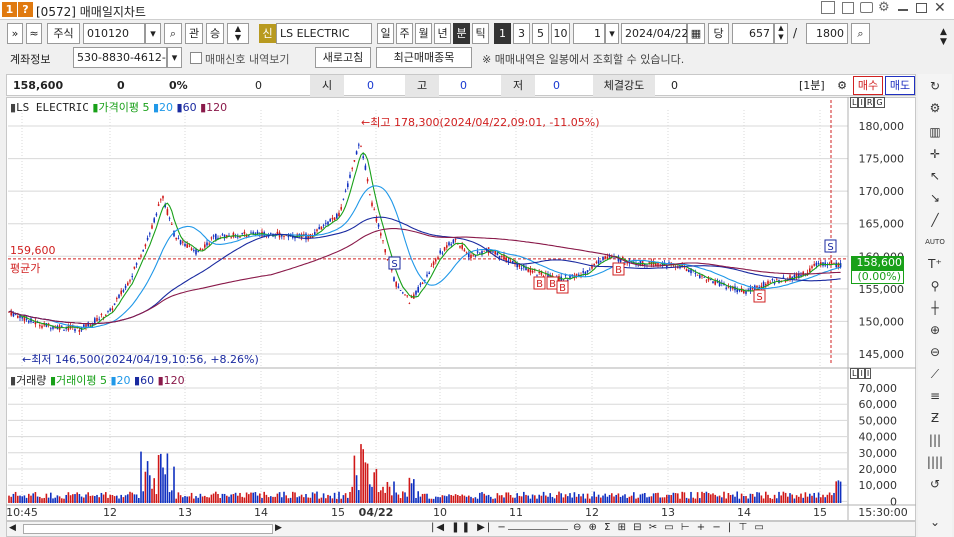 This screenshot has width=954, height=537. What do you see at coordinates (882, 354) in the screenshot?
I see `price-axis-label: 145,000` at bounding box center [882, 354].